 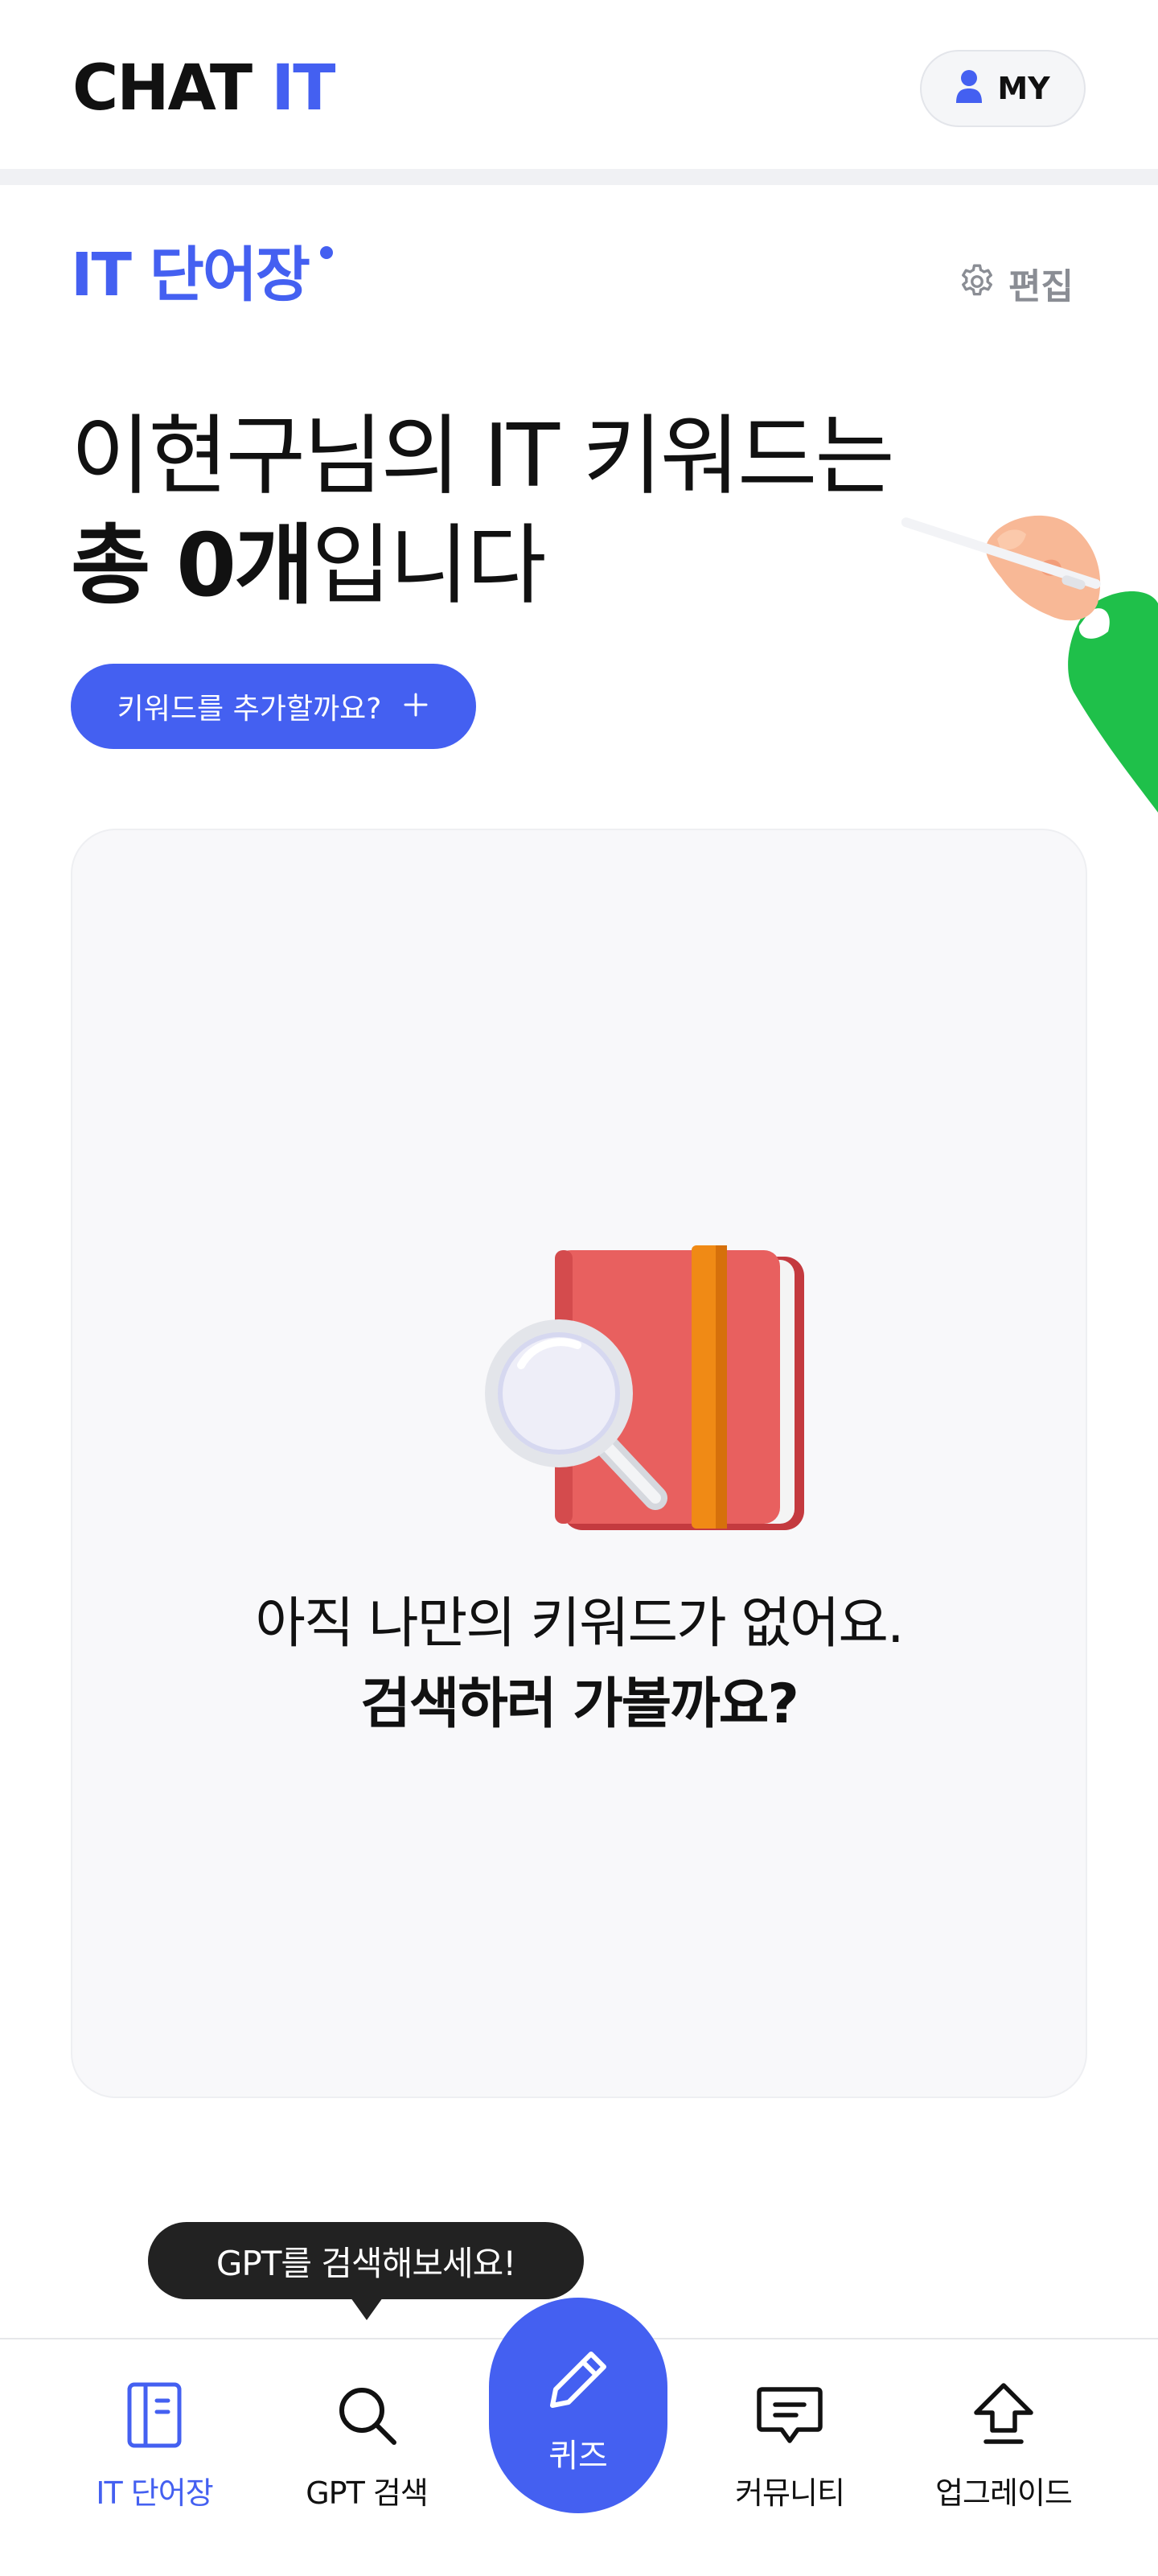 What do you see at coordinates (1029, 664) in the screenshot?
I see `hand-with-pen-illustration` at bounding box center [1029, 664].